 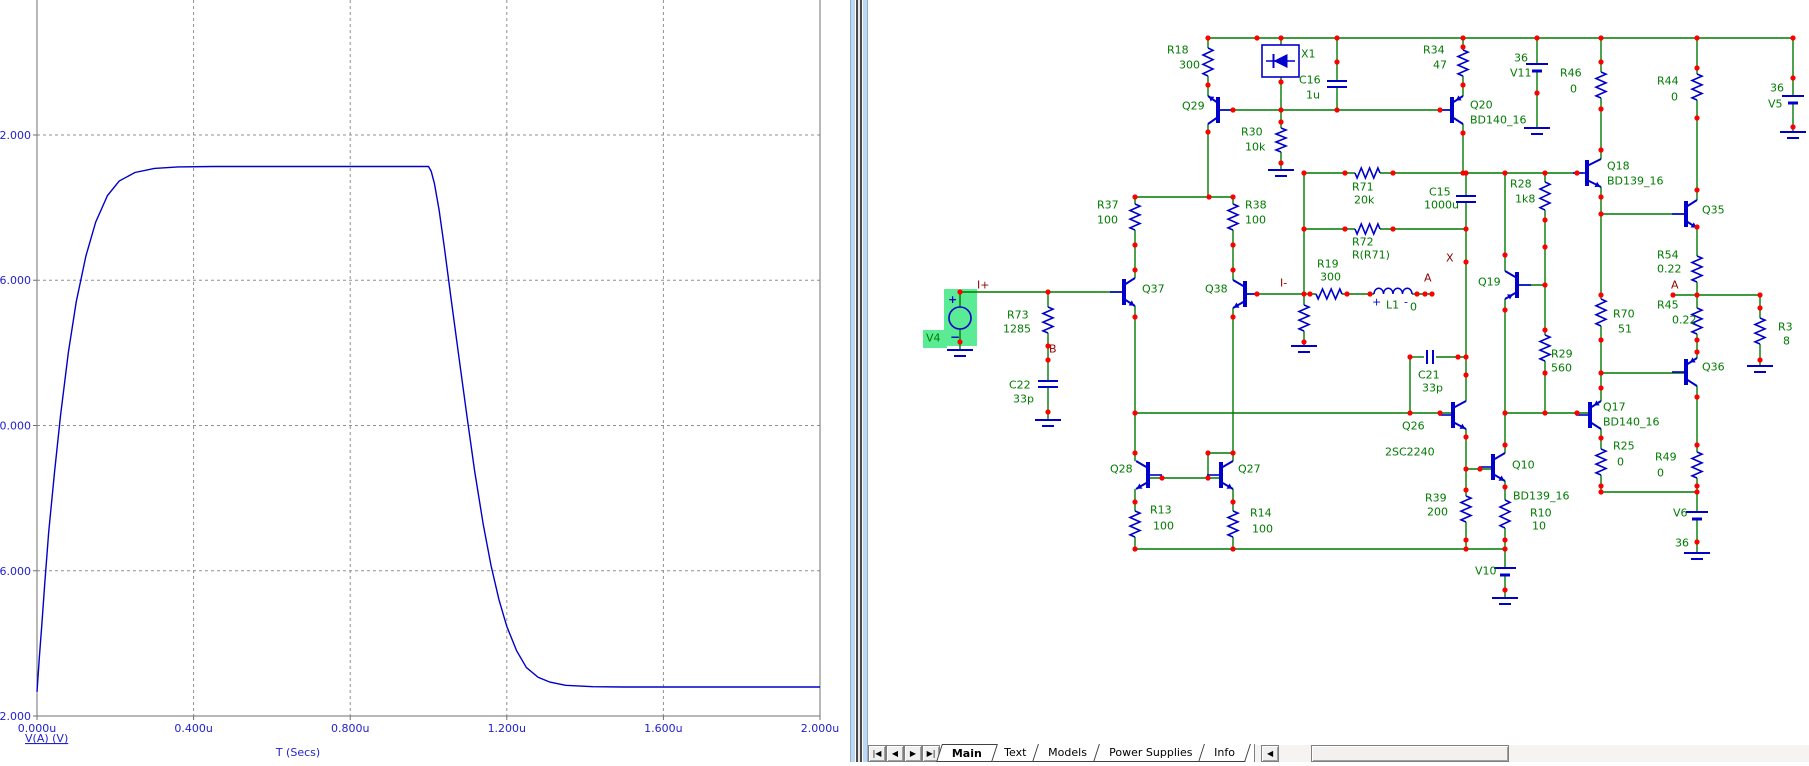 I want to click on schematic-label: BD140_16, so click(x=1631, y=422).